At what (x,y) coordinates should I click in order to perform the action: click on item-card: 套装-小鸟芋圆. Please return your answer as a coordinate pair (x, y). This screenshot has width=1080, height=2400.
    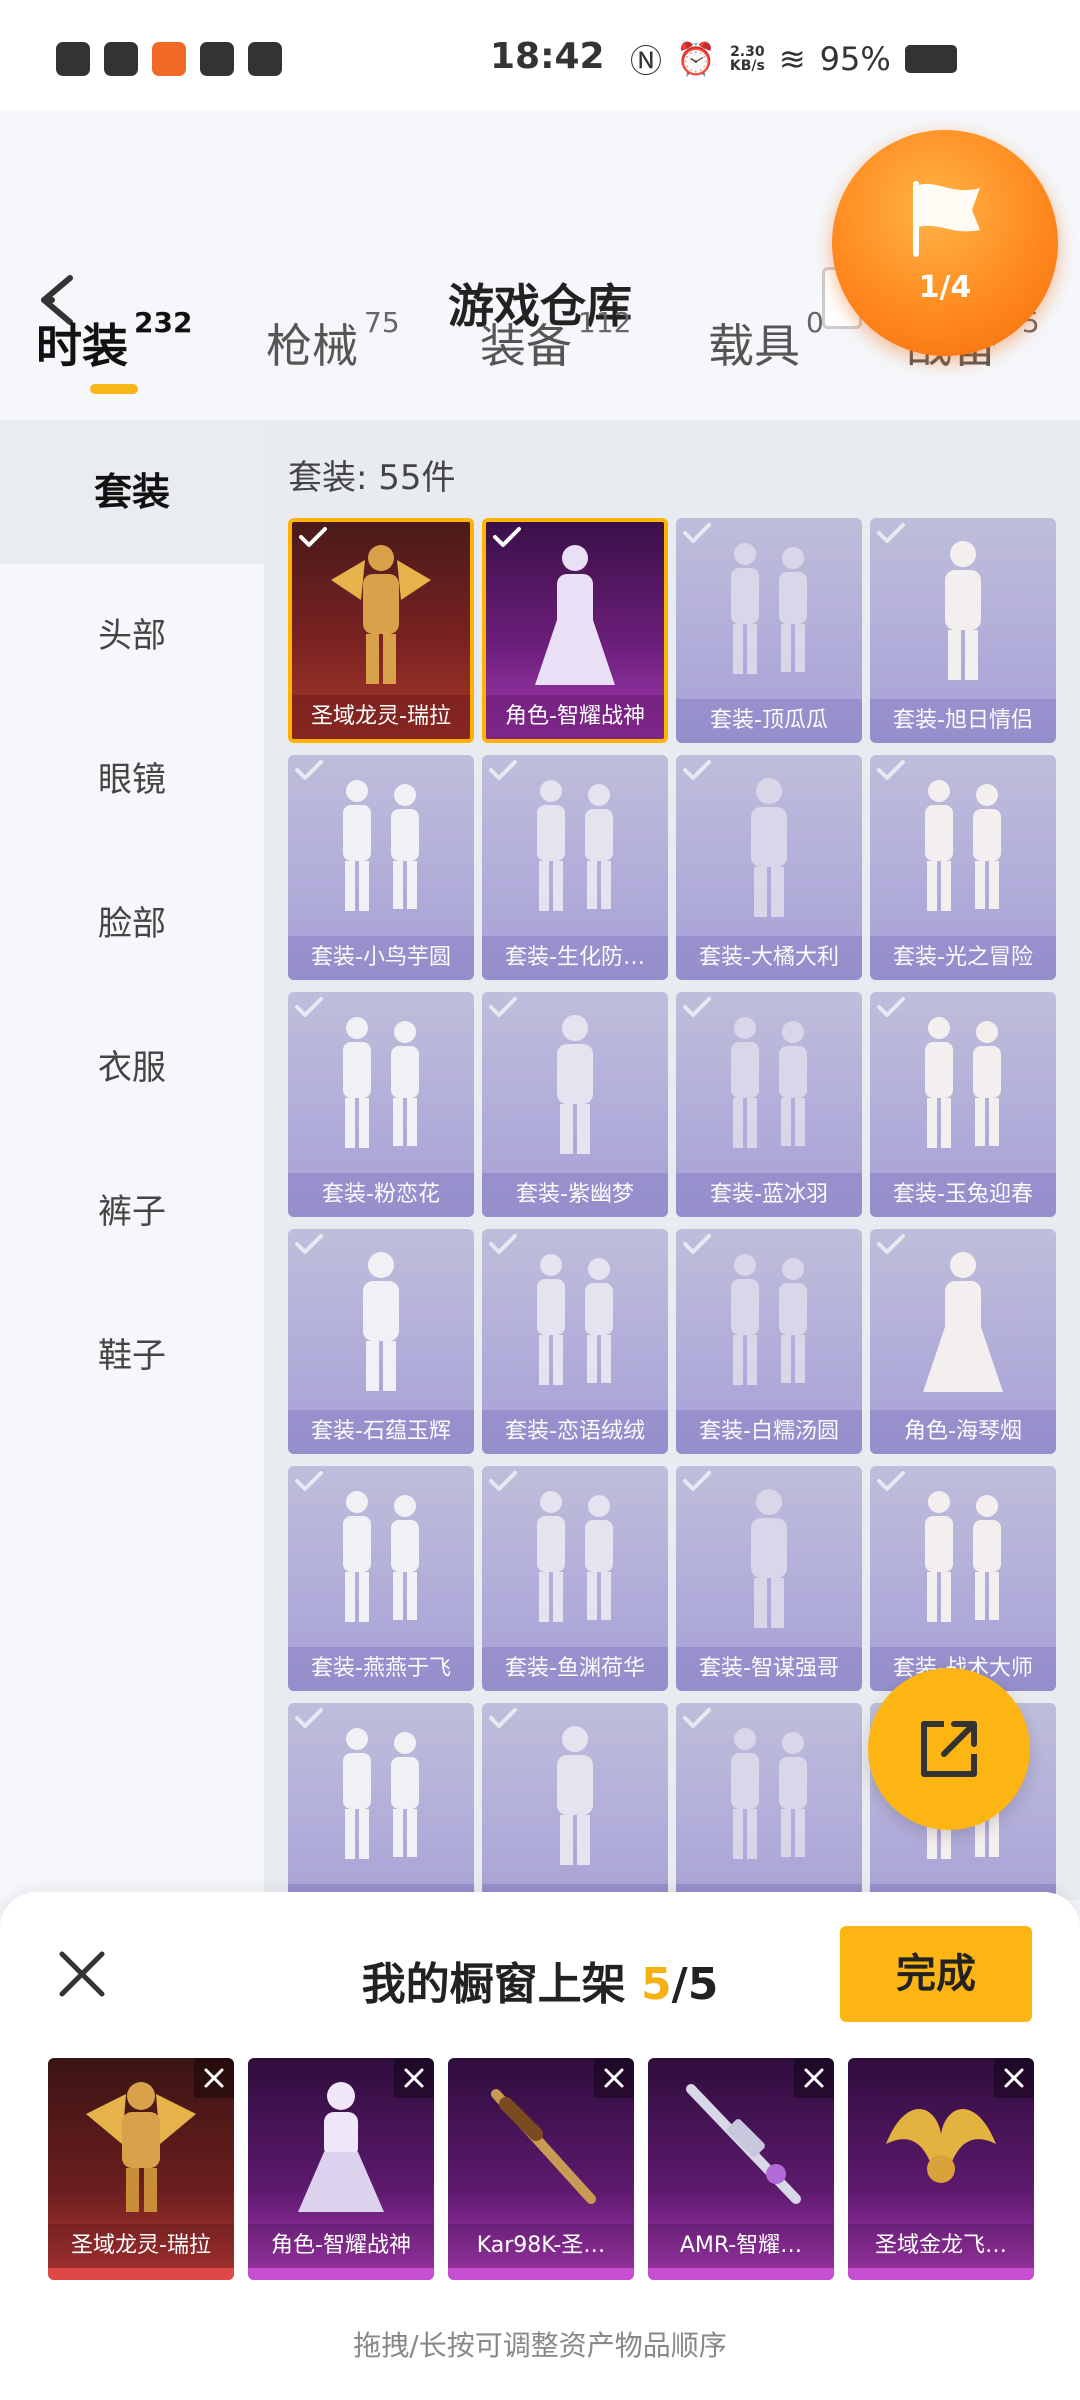
    Looking at the image, I should click on (381, 867).